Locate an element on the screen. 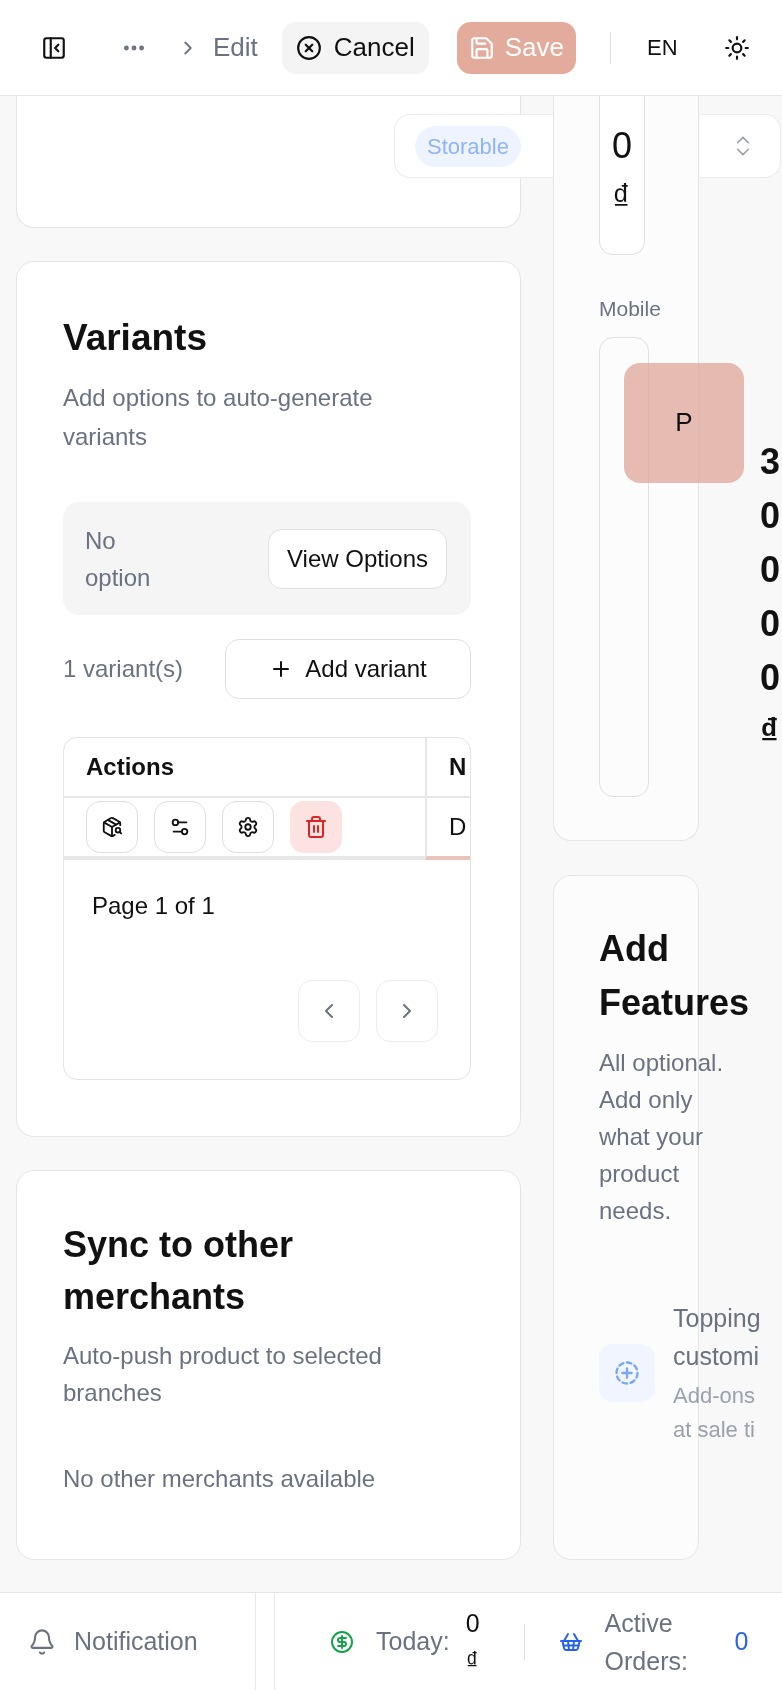  storable-badge: Storable is located at coordinates (468, 146).